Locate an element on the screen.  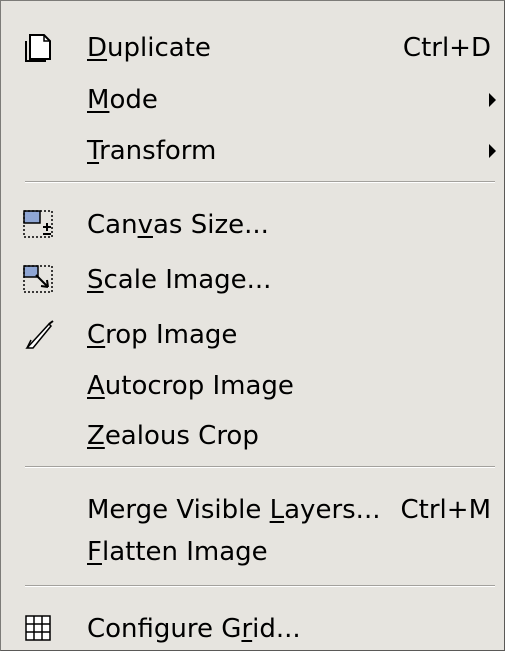
menu-item-flatten-image: Flatten Image is located at coordinates (252, 552).